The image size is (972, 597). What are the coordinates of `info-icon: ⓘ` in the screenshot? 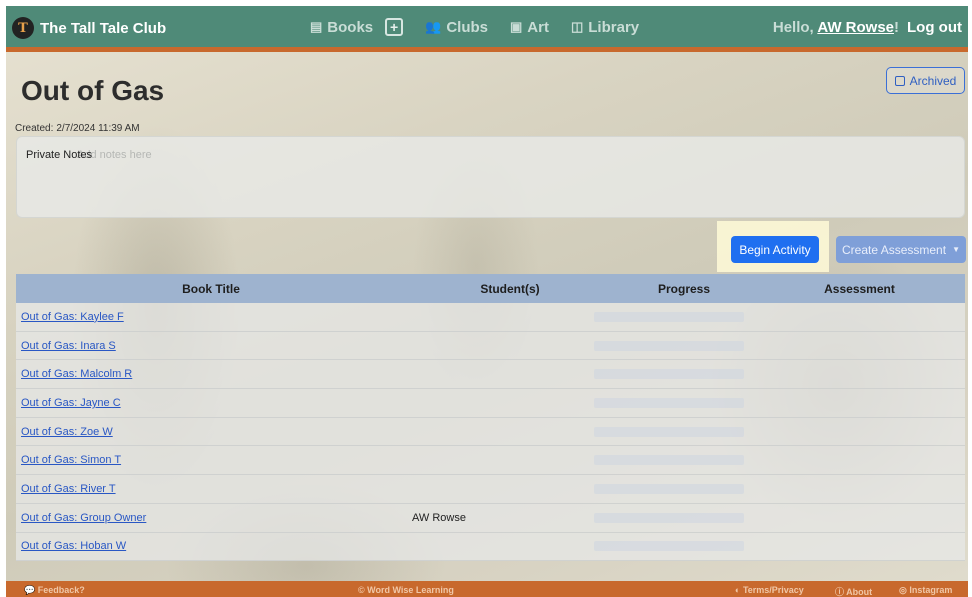 It's located at (841, 592).